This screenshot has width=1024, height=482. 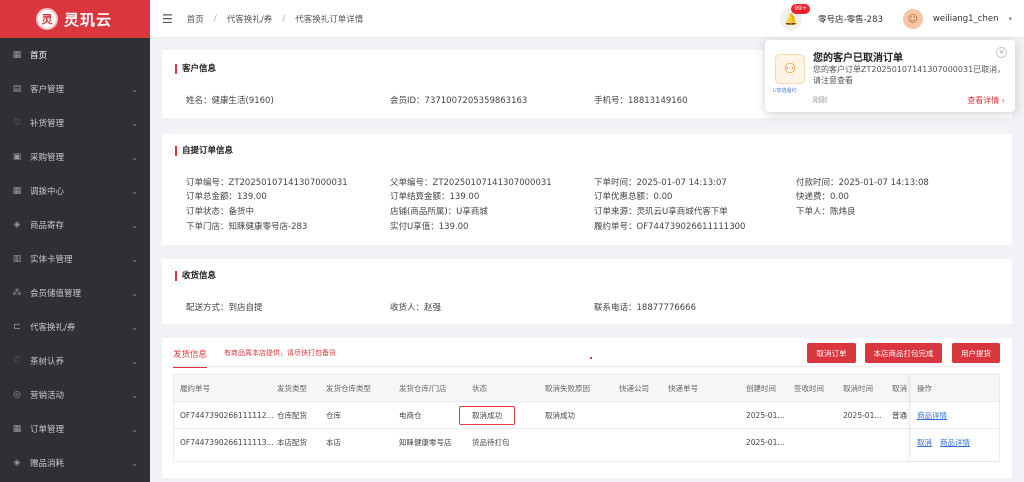 What do you see at coordinates (75, 395) in the screenshot?
I see `sidebar-item: ◎ 营销活动 ⌄` at bounding box center [75, 395].